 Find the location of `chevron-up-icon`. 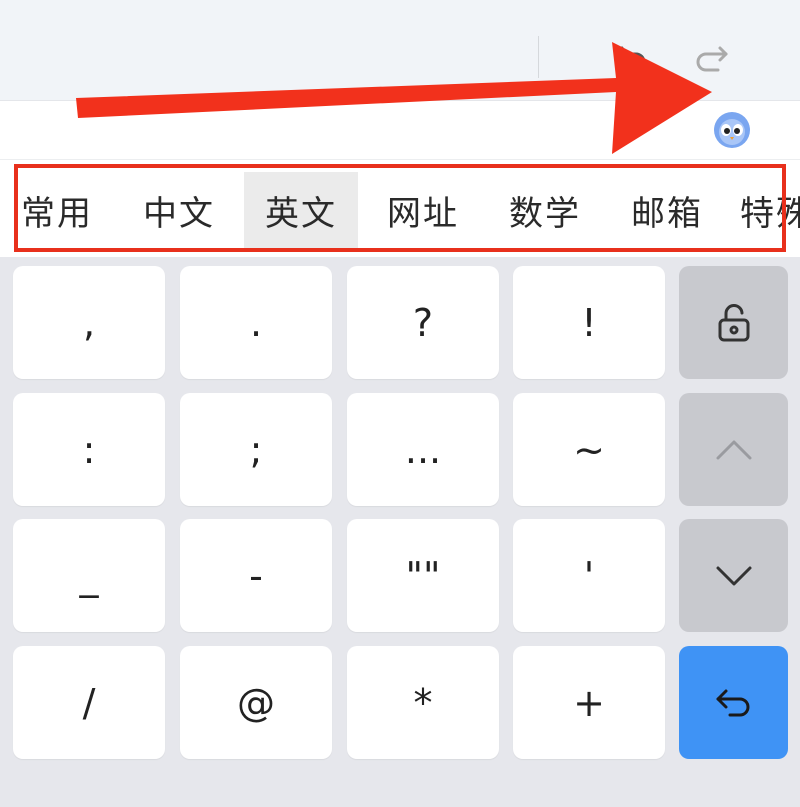

chevron-up-icon is located at coordinates (733, 449).